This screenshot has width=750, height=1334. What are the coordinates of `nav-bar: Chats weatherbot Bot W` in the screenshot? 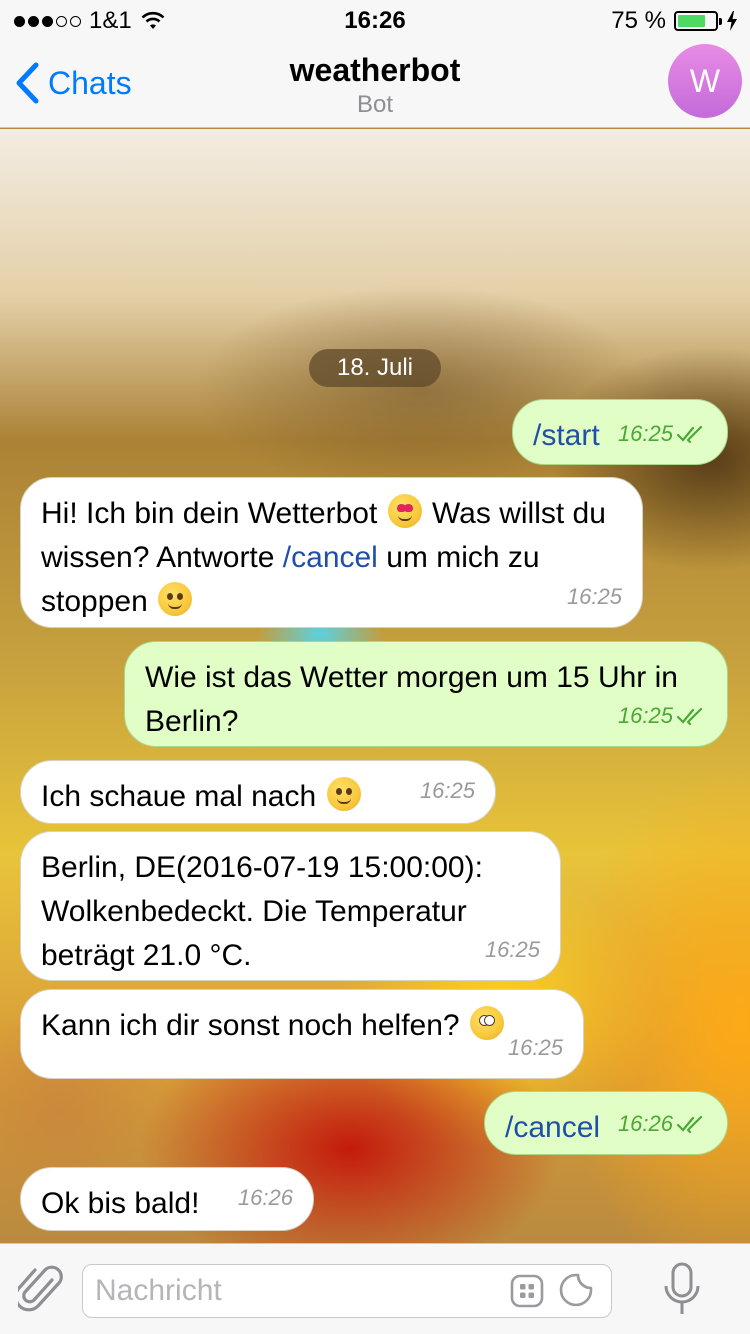 It's located at (375, 84).